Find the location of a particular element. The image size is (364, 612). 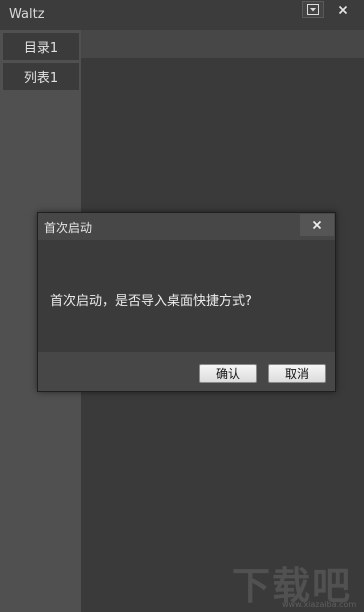

dropdown-icon is located at coordinates (313, 9).